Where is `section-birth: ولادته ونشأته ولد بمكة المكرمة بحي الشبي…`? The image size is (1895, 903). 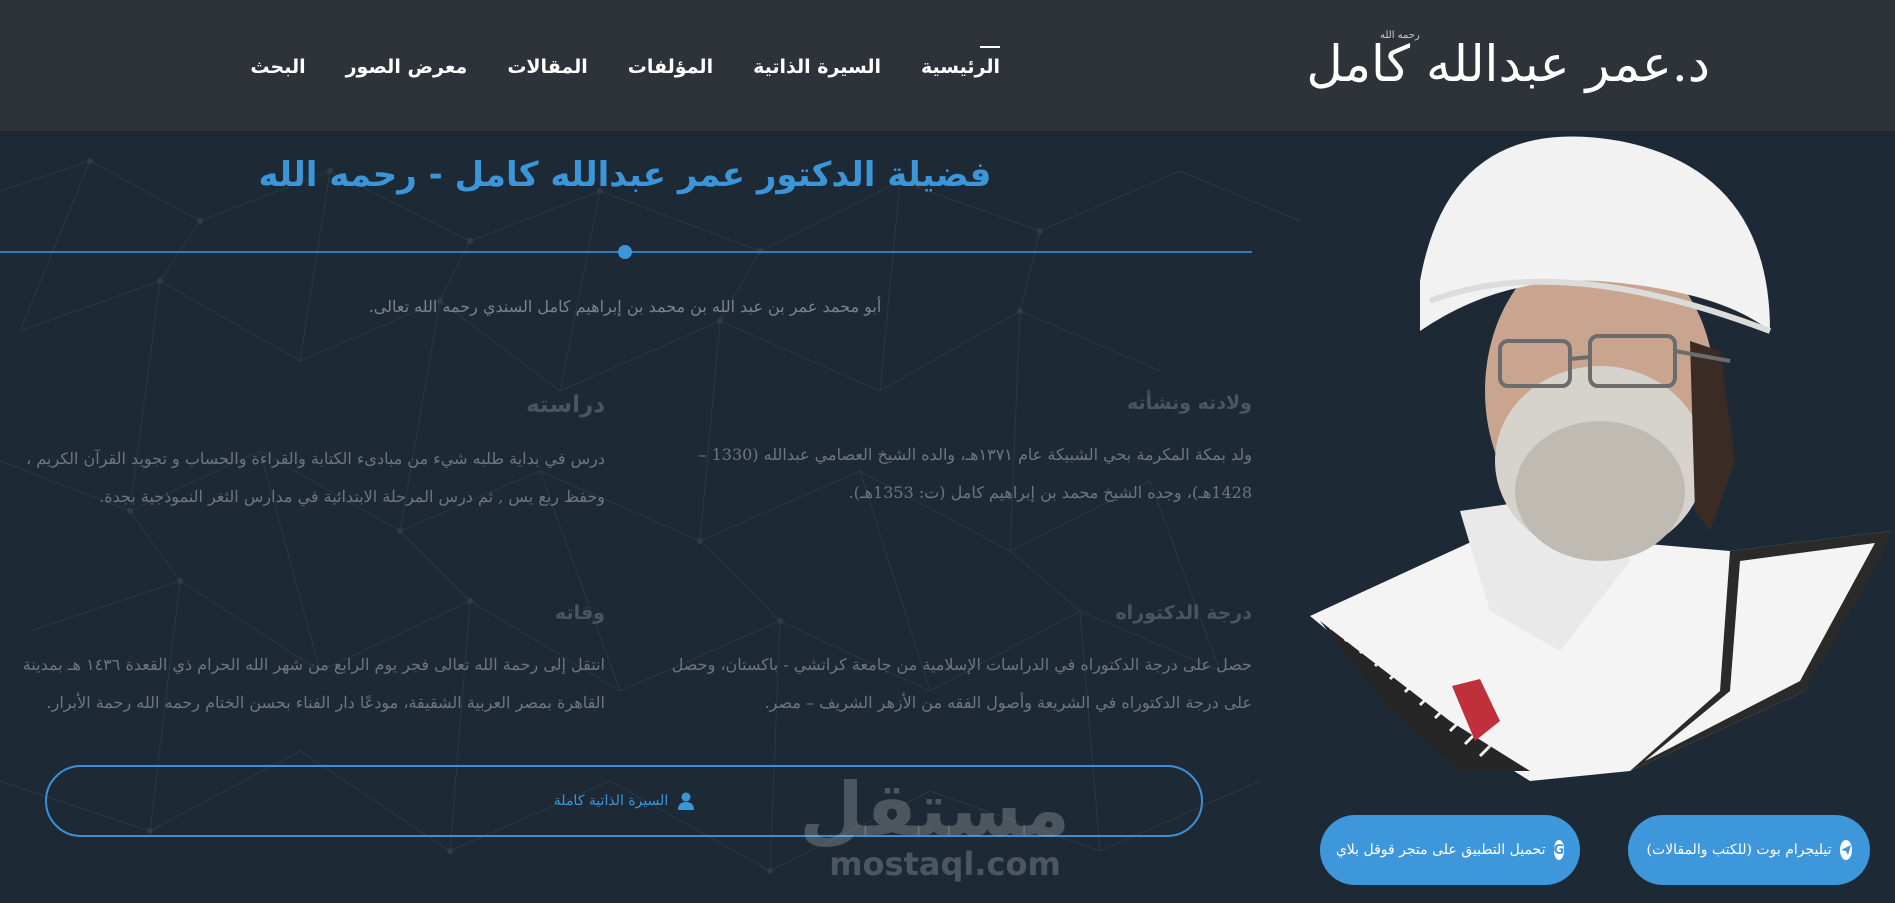 section-birth: ولادته ونشأته ولد بمكة المكرمة بحي الشبي… is located at coordinates (948, 452).